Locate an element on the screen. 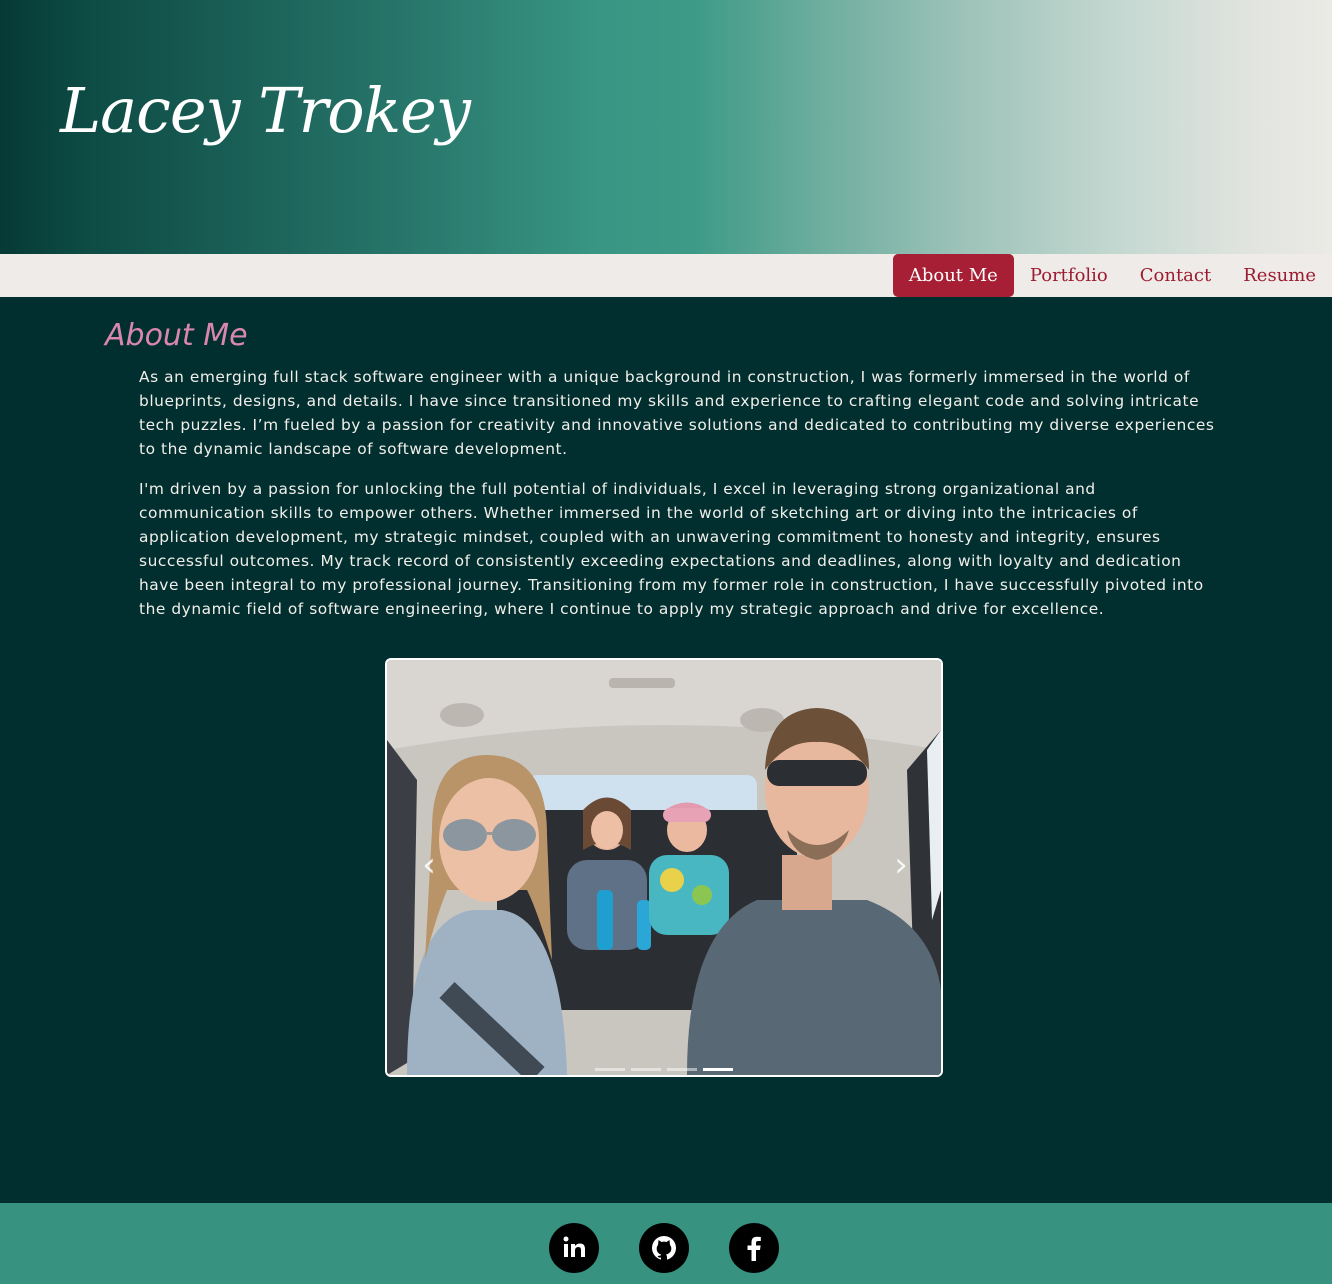 This screenshot has width=1332, height=1284. nav-item-contact: Contact is located at coordinates (1175, 275).